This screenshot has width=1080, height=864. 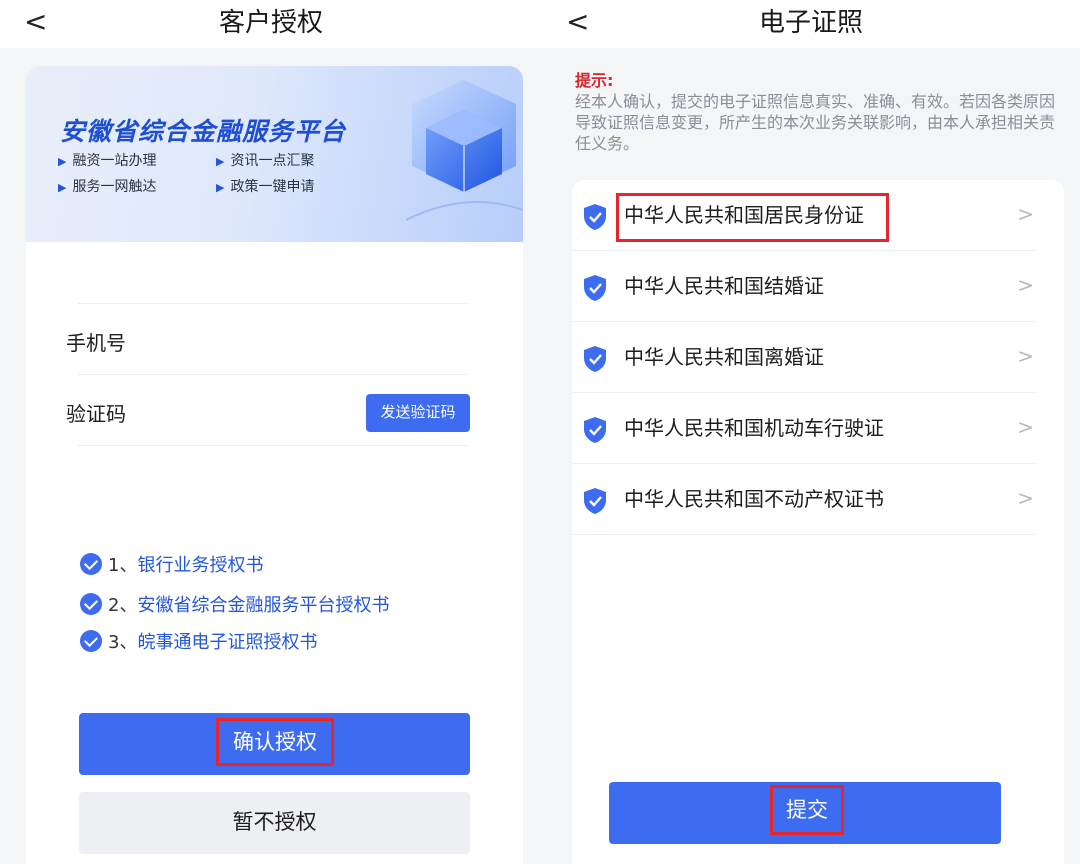 What do you see at coordinates (227, 641) in the screenshot?
I see `agreement-link: 皖事通电子证照授权书` at bounding box center [227, 641].